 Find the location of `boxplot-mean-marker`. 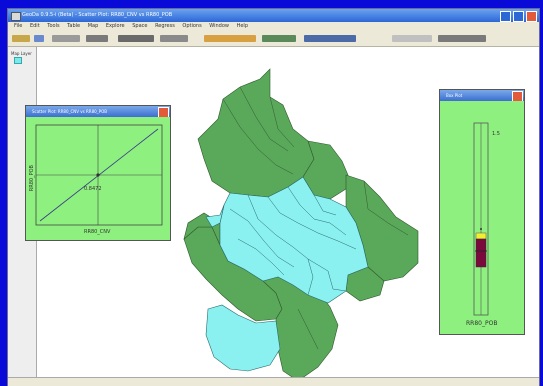

boxplot-mean-marker is located at coordinates (481, 236).